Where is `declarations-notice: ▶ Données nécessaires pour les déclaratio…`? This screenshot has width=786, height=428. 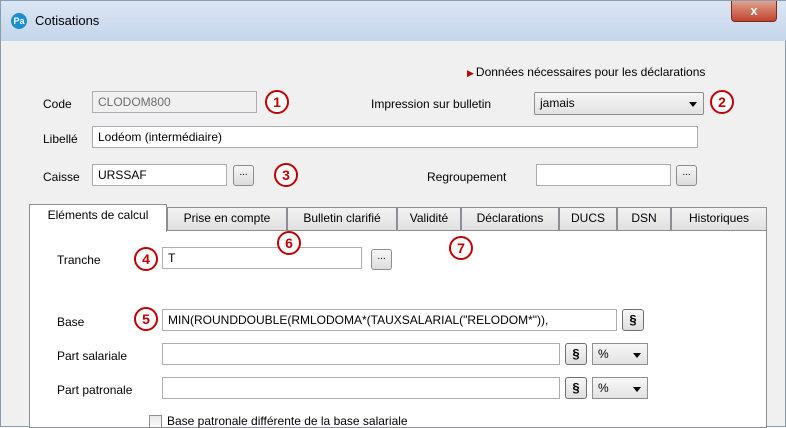 declarations-notice: ▶ Données nécessaires pour les déclaratio… is located at coordinates (586, 72).